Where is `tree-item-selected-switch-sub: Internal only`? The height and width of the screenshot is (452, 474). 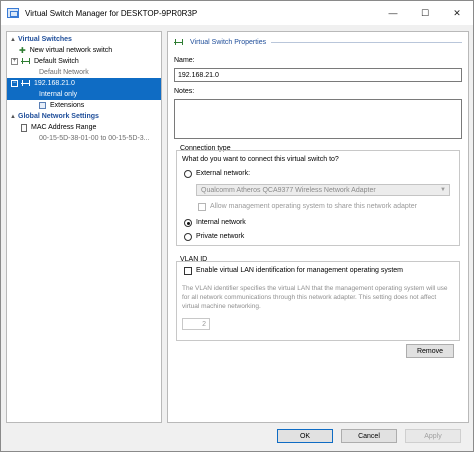 tree-item-selected-switch-sub: Internal only is located at coordinates (84, 94).